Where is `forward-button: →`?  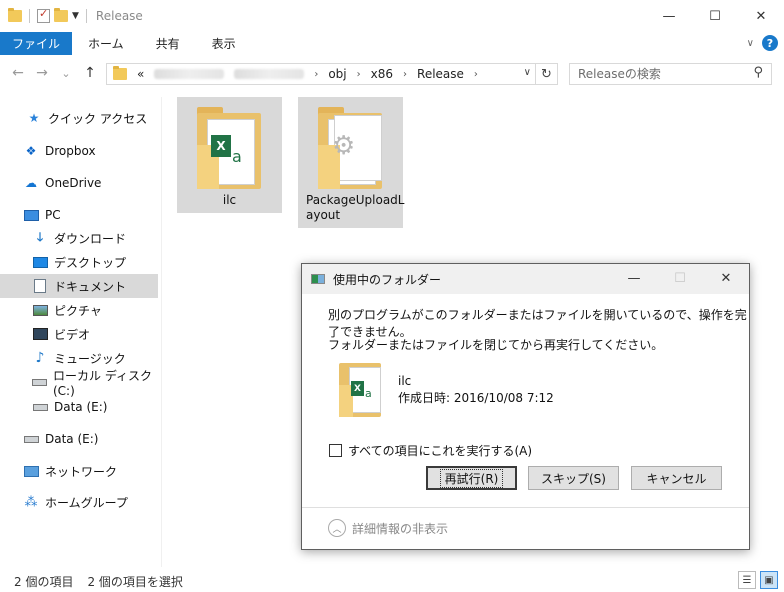
forward-button: → is located at coordinates (42, 73).